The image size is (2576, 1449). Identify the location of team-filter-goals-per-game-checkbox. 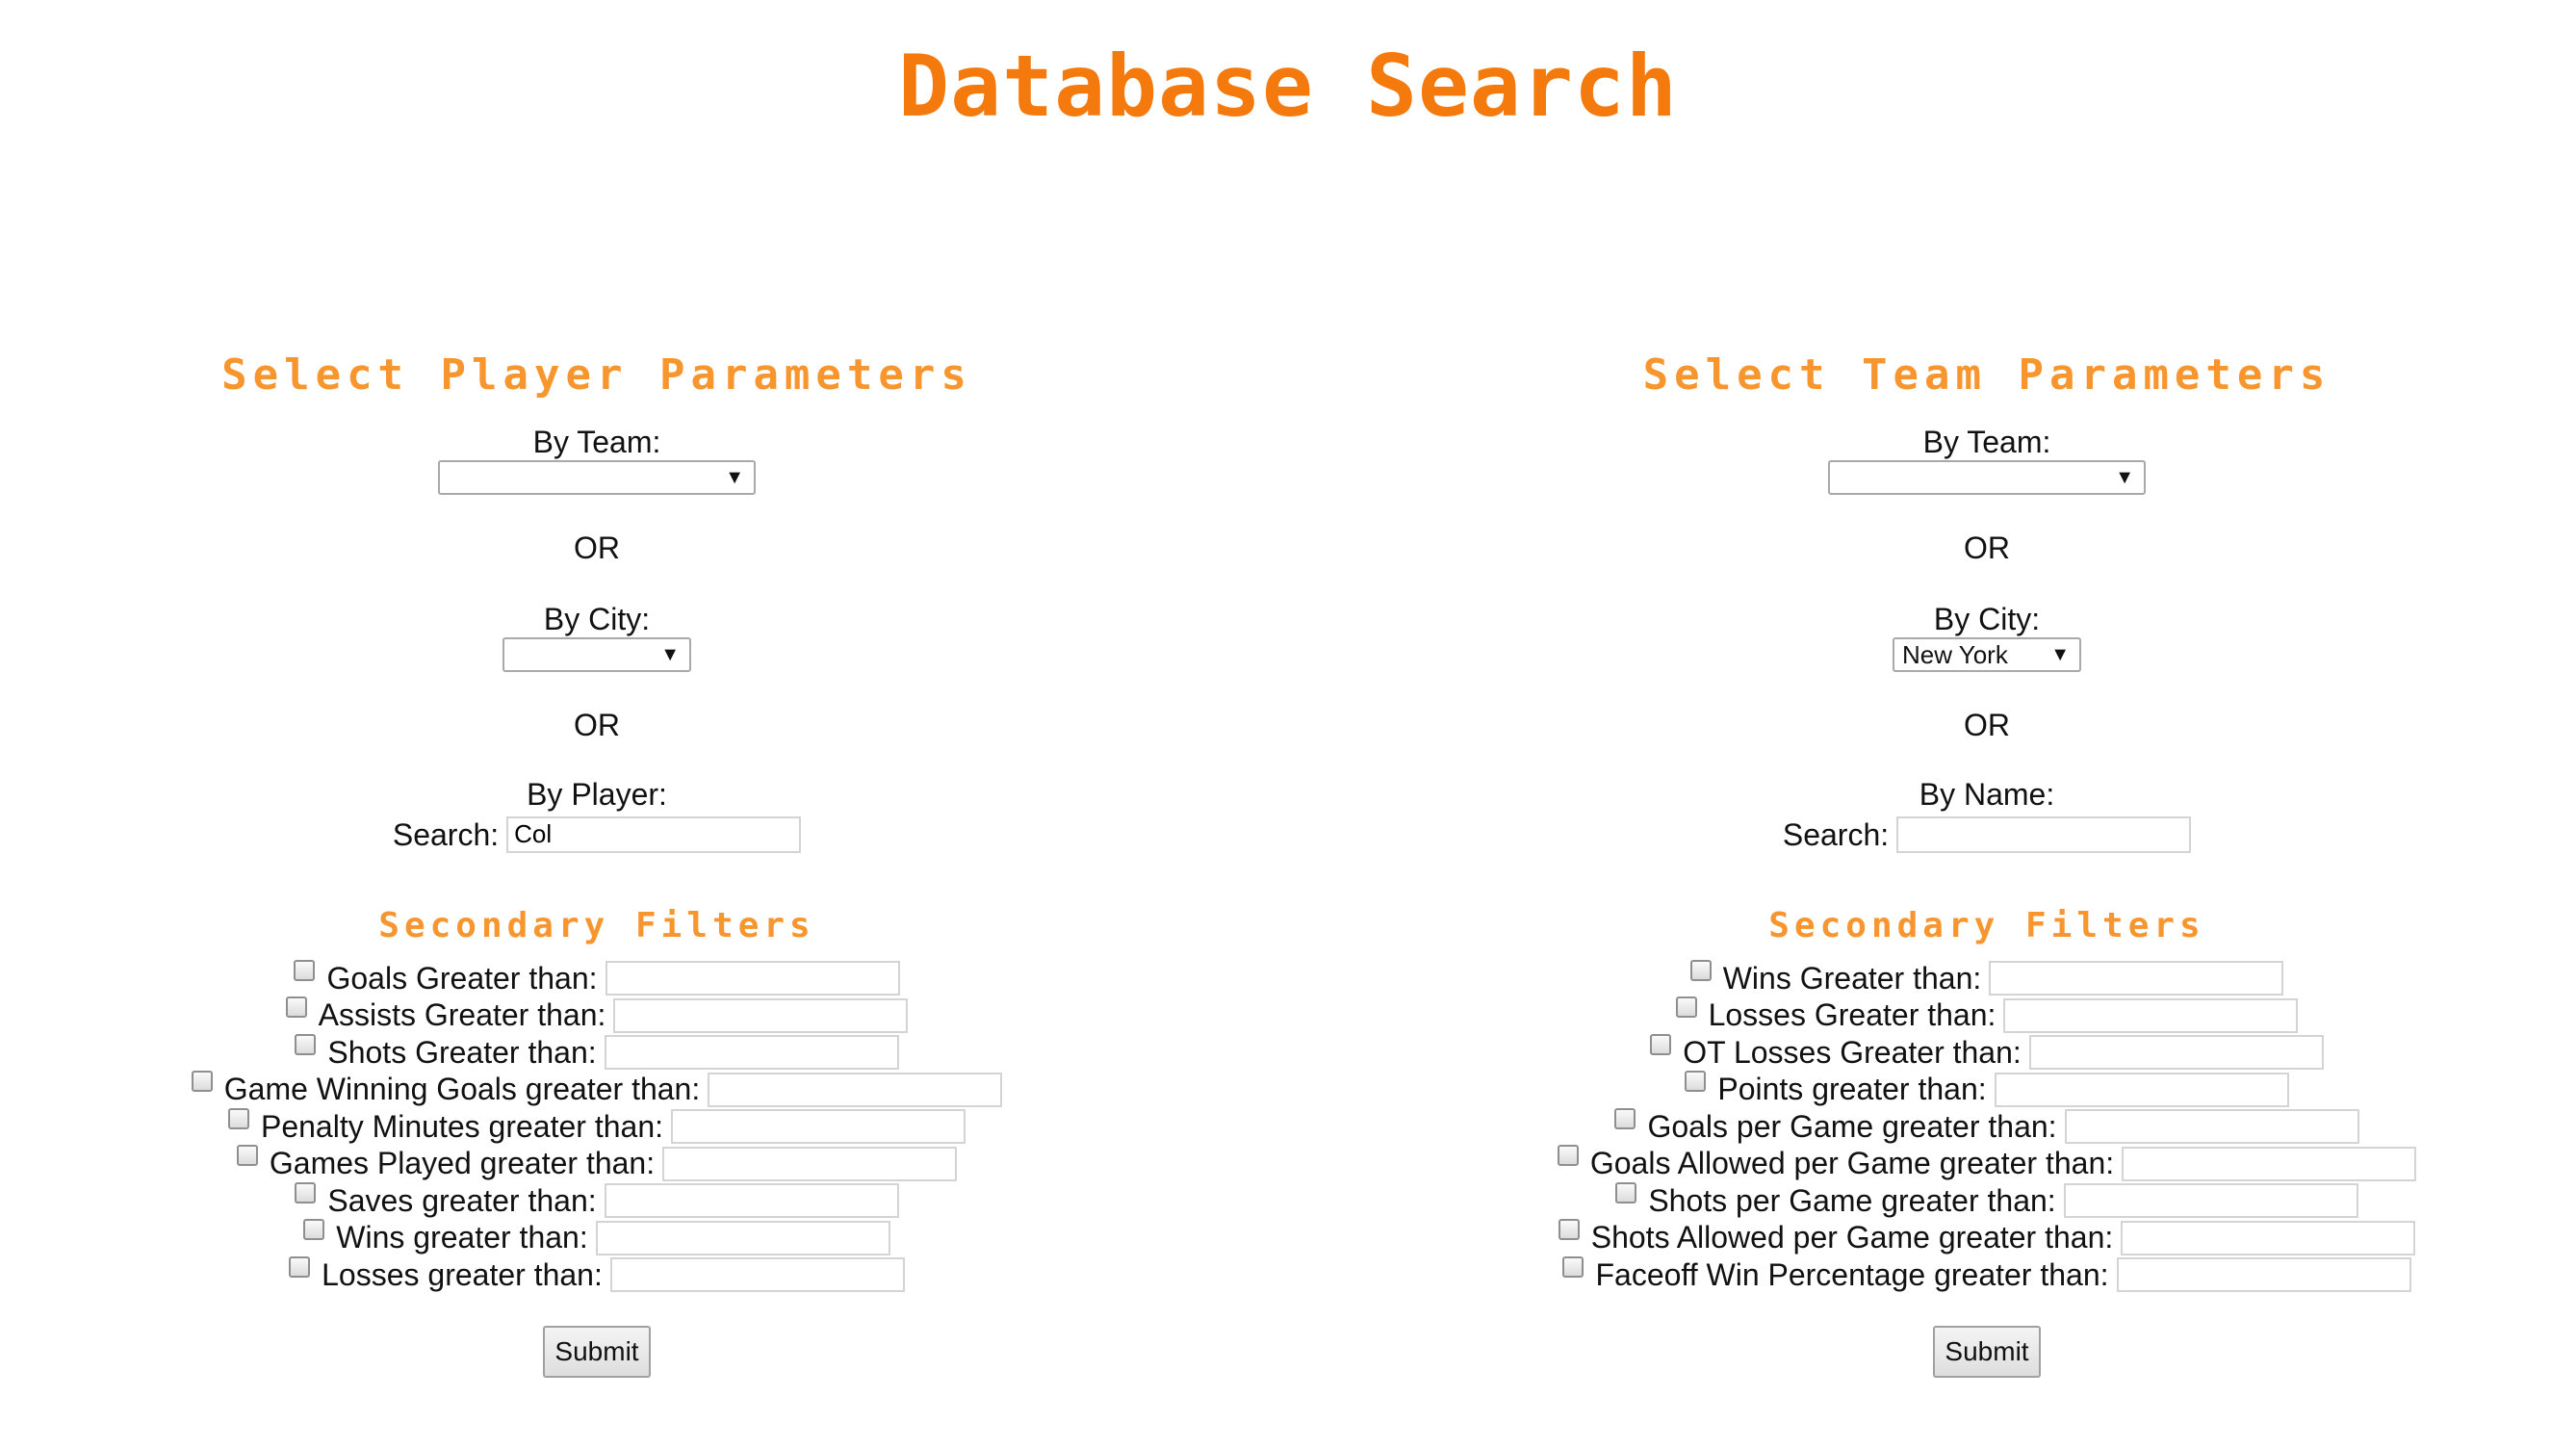
(1625, 1118).